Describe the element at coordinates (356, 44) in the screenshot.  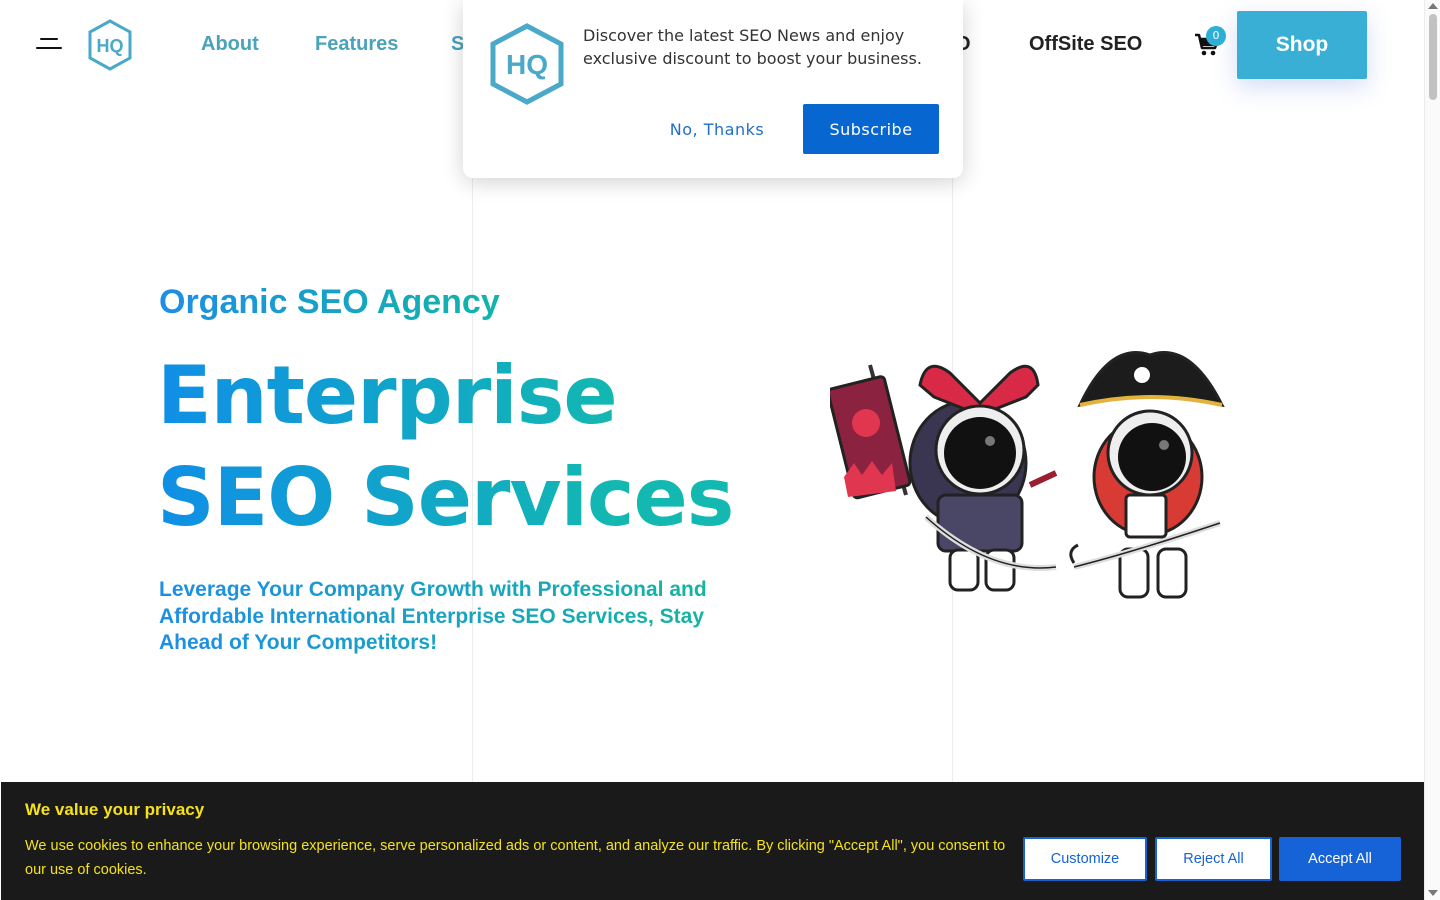
I see `nav-features: Features` at that location.